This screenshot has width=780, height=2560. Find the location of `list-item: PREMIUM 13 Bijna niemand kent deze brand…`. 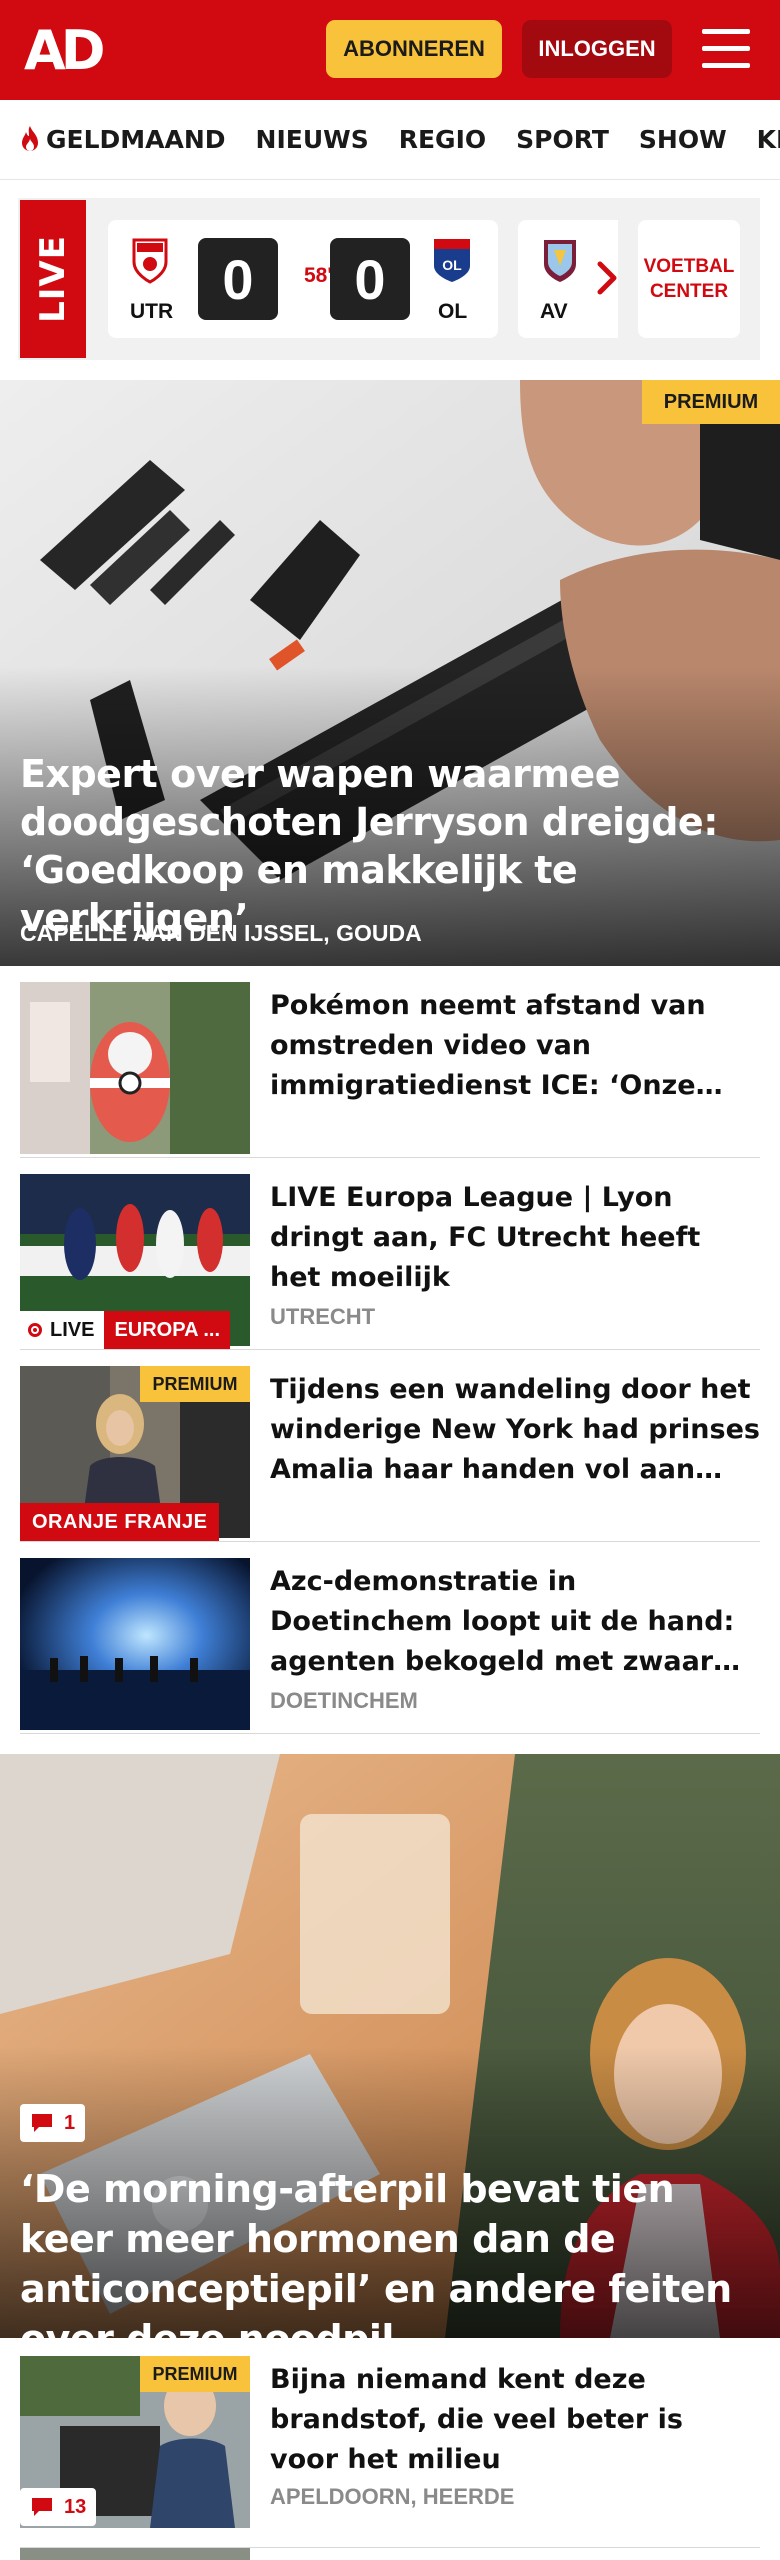

list-item: PREMIUM 13 Bijna niemand kent deze brand… is located at coordinates (390, 2443).